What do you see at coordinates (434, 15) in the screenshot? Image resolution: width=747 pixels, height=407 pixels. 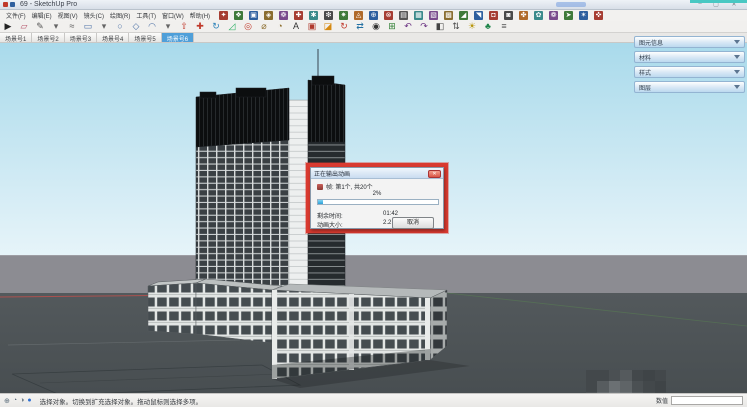 I see `plugin-icon: ▧` at bounding box center [434, 15].